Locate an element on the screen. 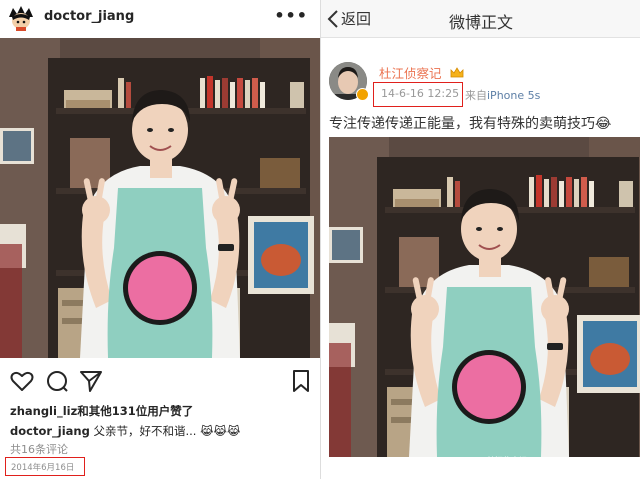 The height and width of the screenshot is (479, 640). back-label: 返回 is located at coordinates (356, 19).